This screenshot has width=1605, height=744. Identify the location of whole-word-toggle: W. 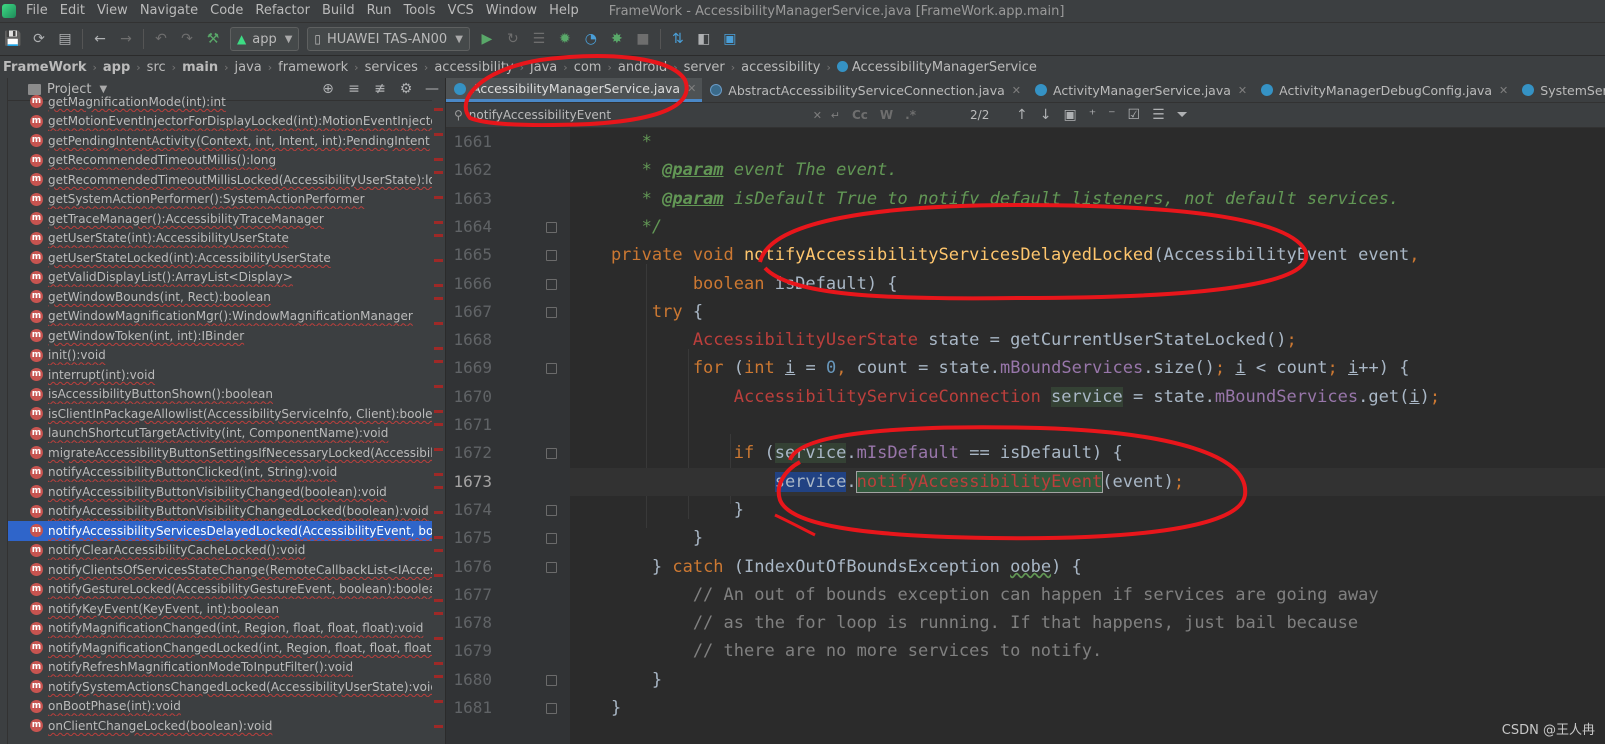
(886, 115).